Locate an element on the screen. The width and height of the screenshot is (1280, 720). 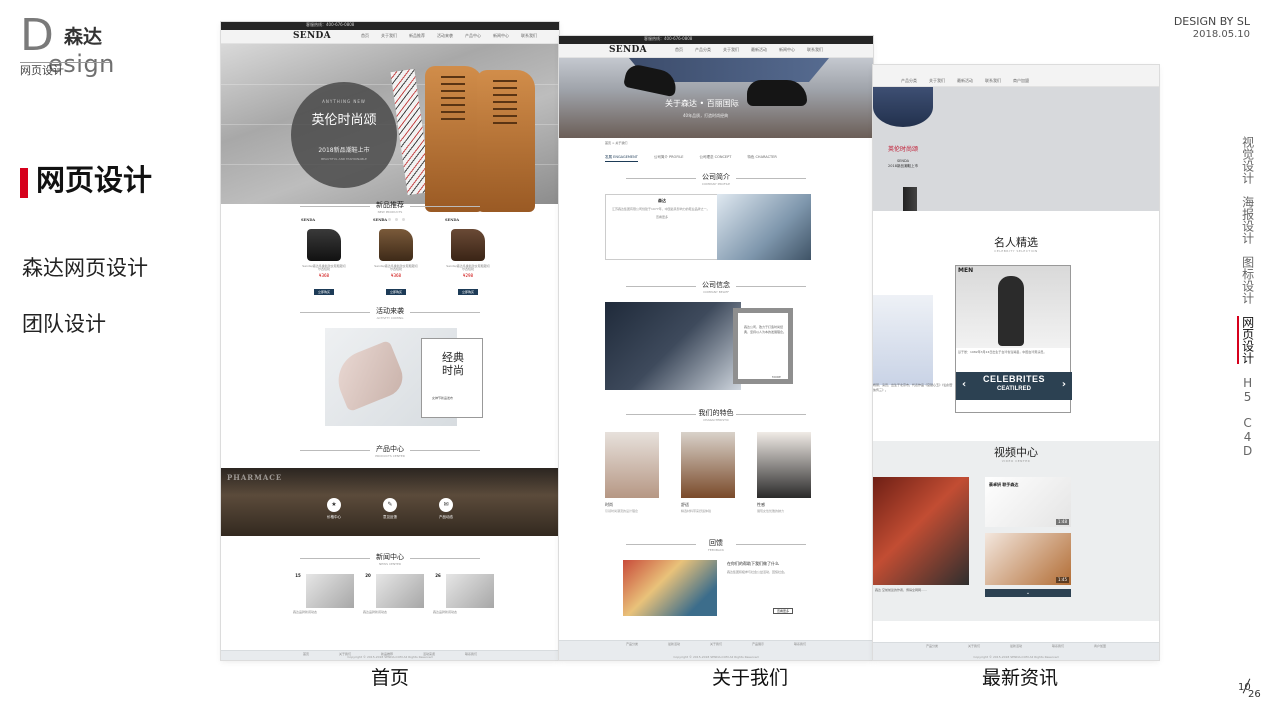
home-nav-item: 新闻中心 is located at coordinates (501, 36).